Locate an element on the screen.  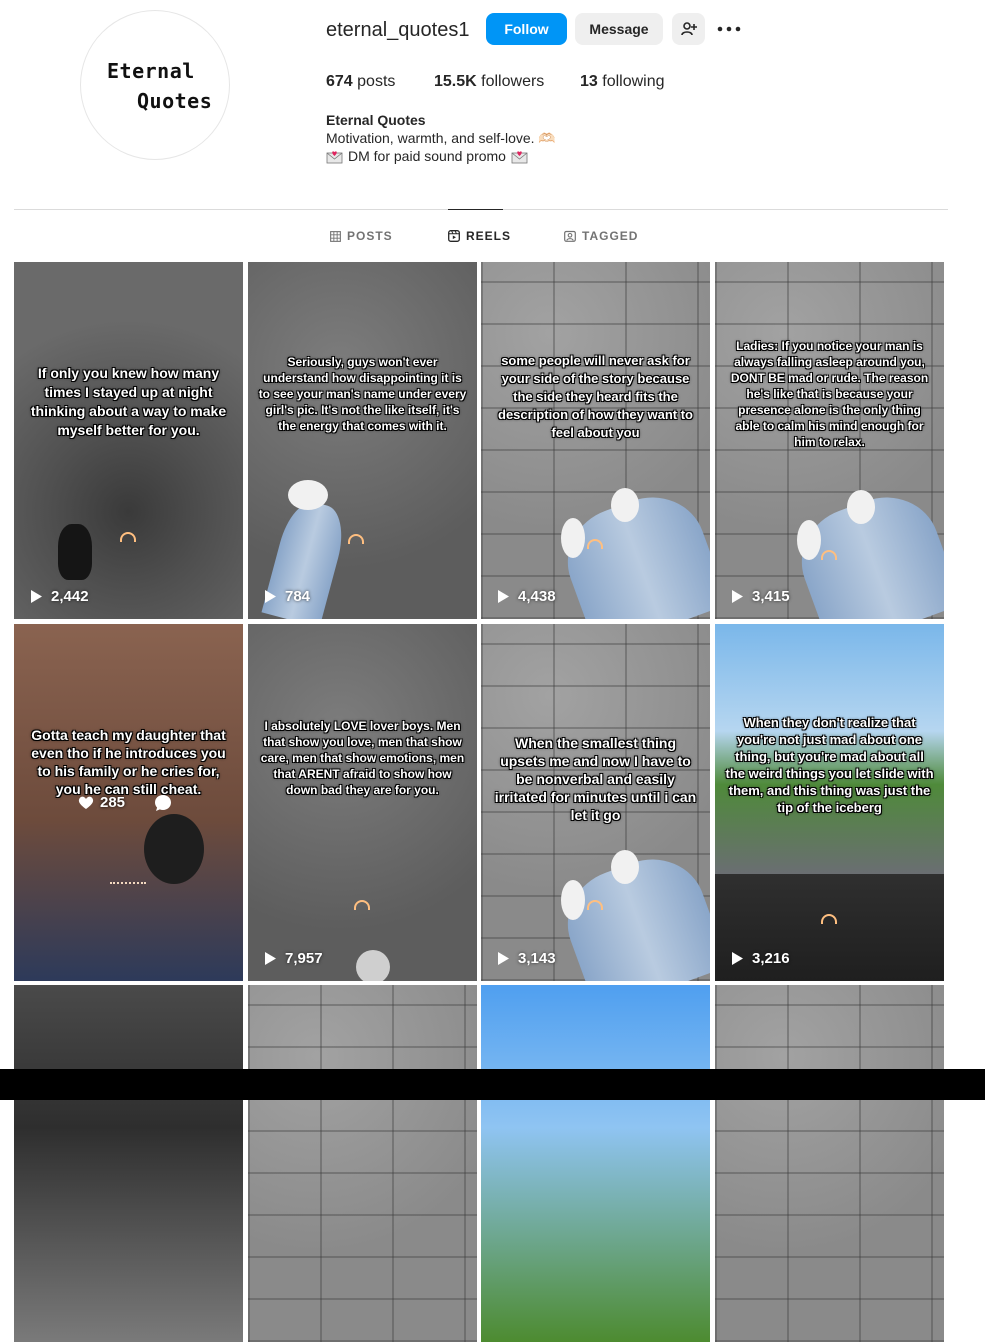
posts-label: posts is located at coordinates (376, 81).